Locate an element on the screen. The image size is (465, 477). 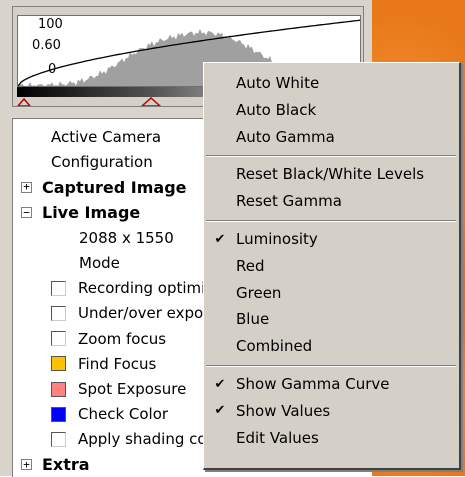
menu-item-green: Green is located at coordinates (331, 293).